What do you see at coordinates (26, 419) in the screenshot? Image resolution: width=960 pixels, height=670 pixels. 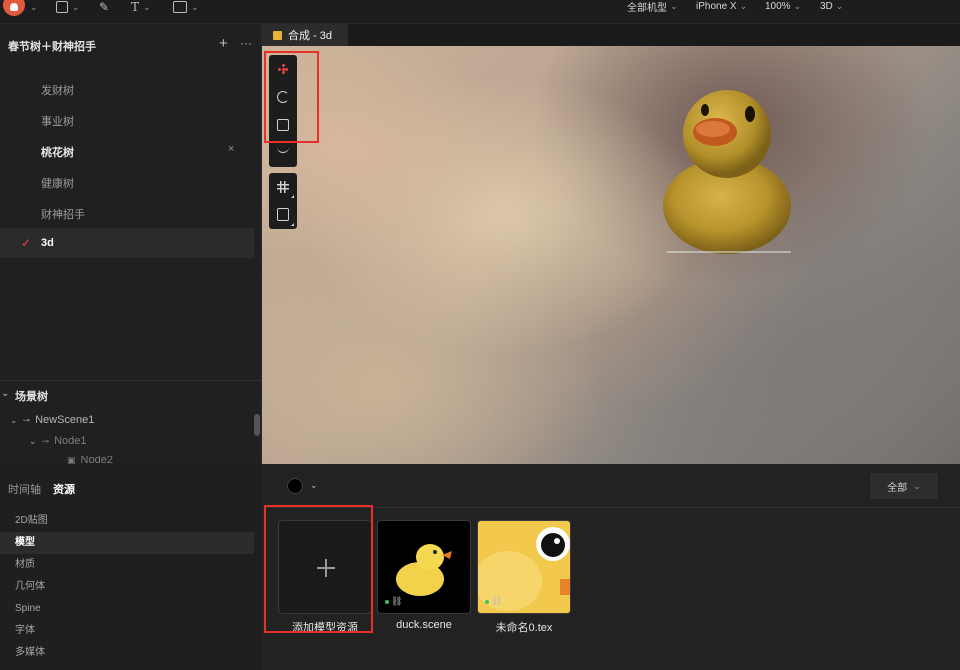 I see `scene-node-icon: ⊸` at bounding box center [26, 419].